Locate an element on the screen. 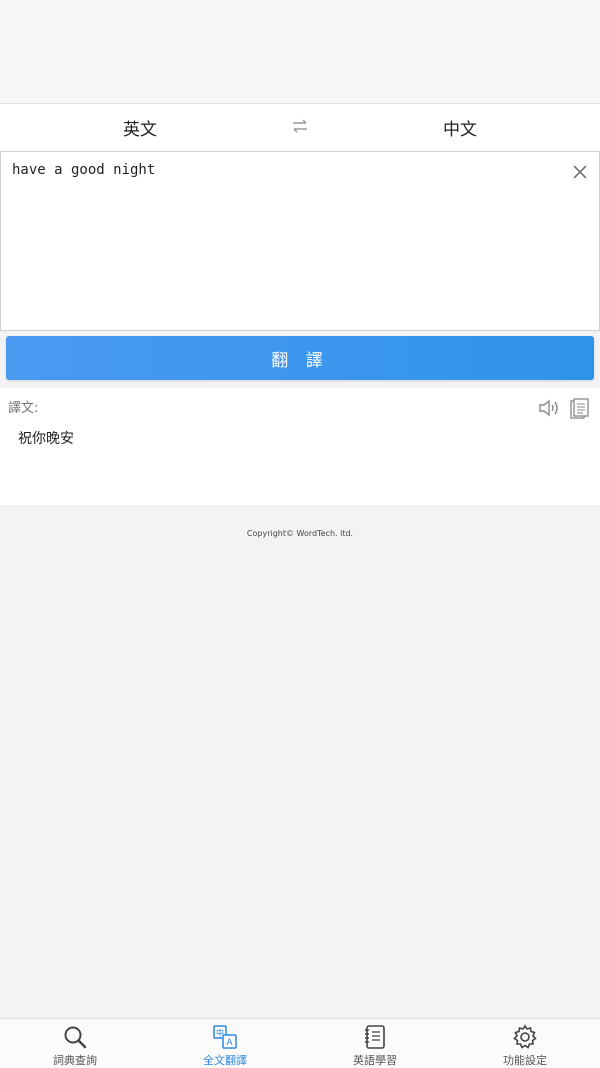  tab-label: 功能設定 is located at coordinates (525, 1060).